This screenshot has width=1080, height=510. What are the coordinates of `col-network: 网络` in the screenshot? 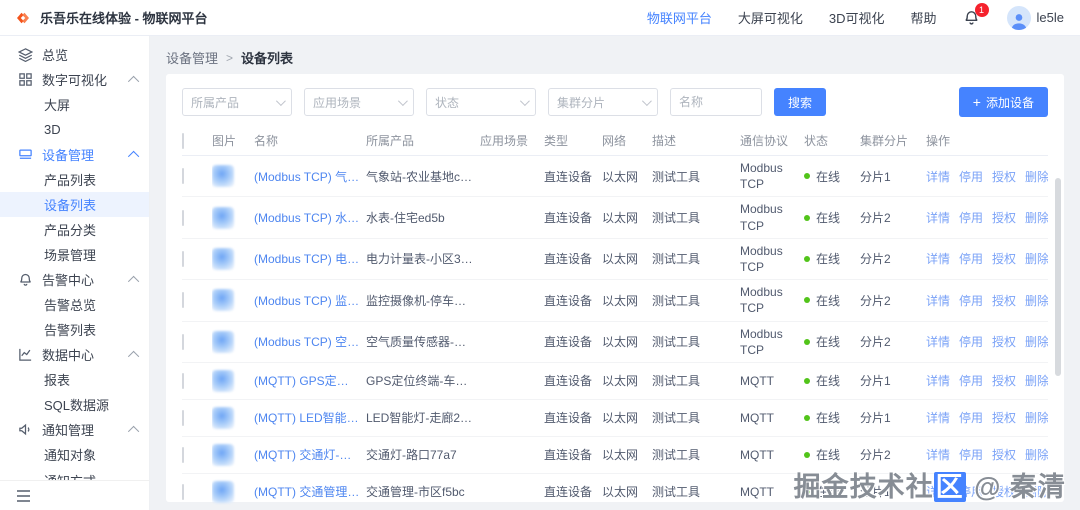 It's located at (614, 141).